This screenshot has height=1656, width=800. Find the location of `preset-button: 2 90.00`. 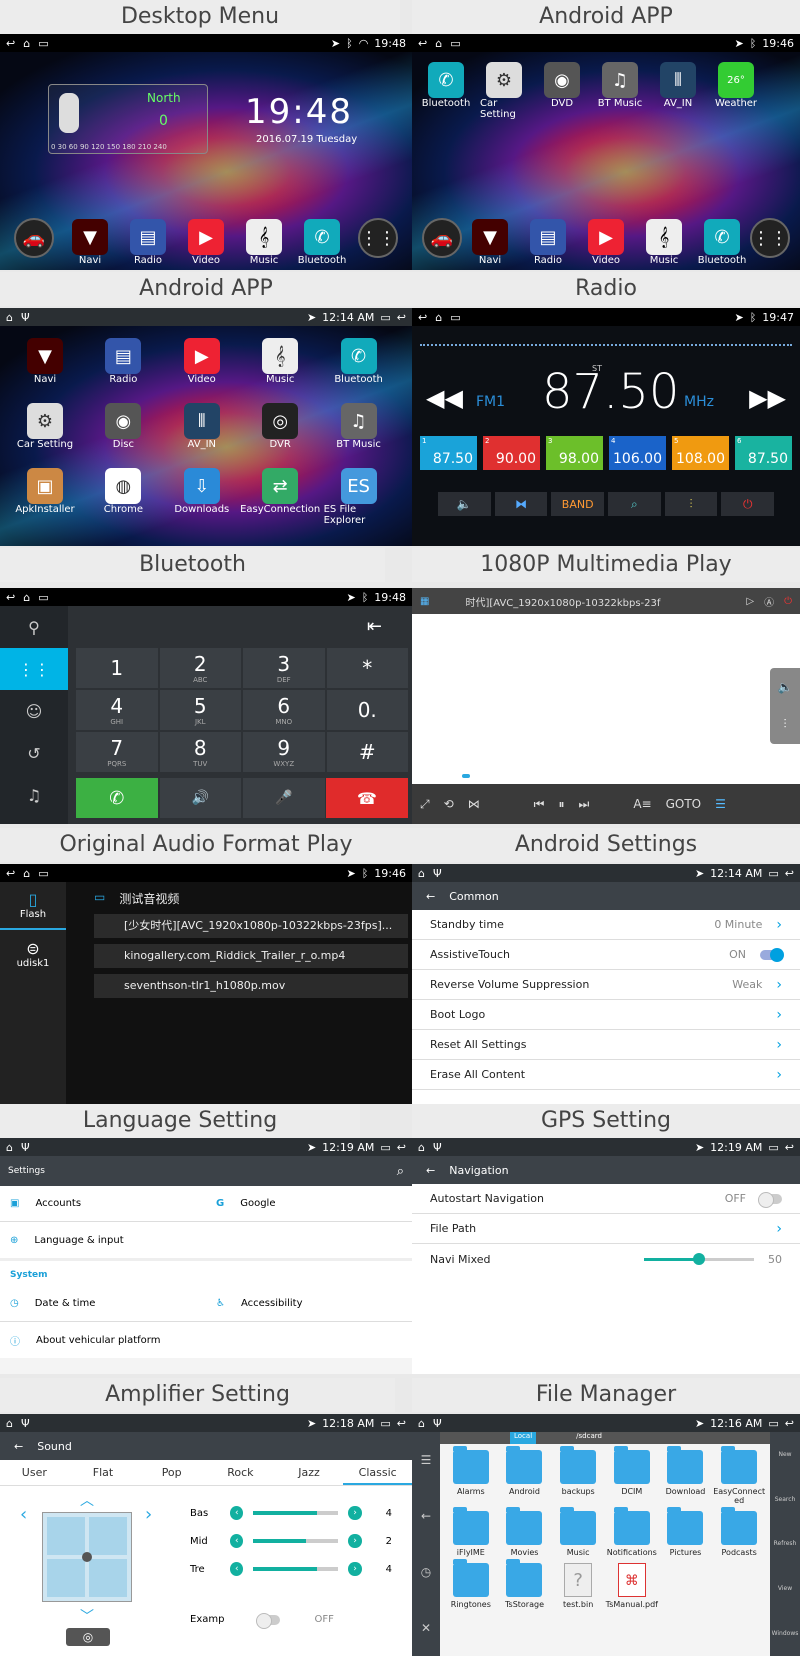

preset-button: 2 90.00 is located at coordinates (511, 453).